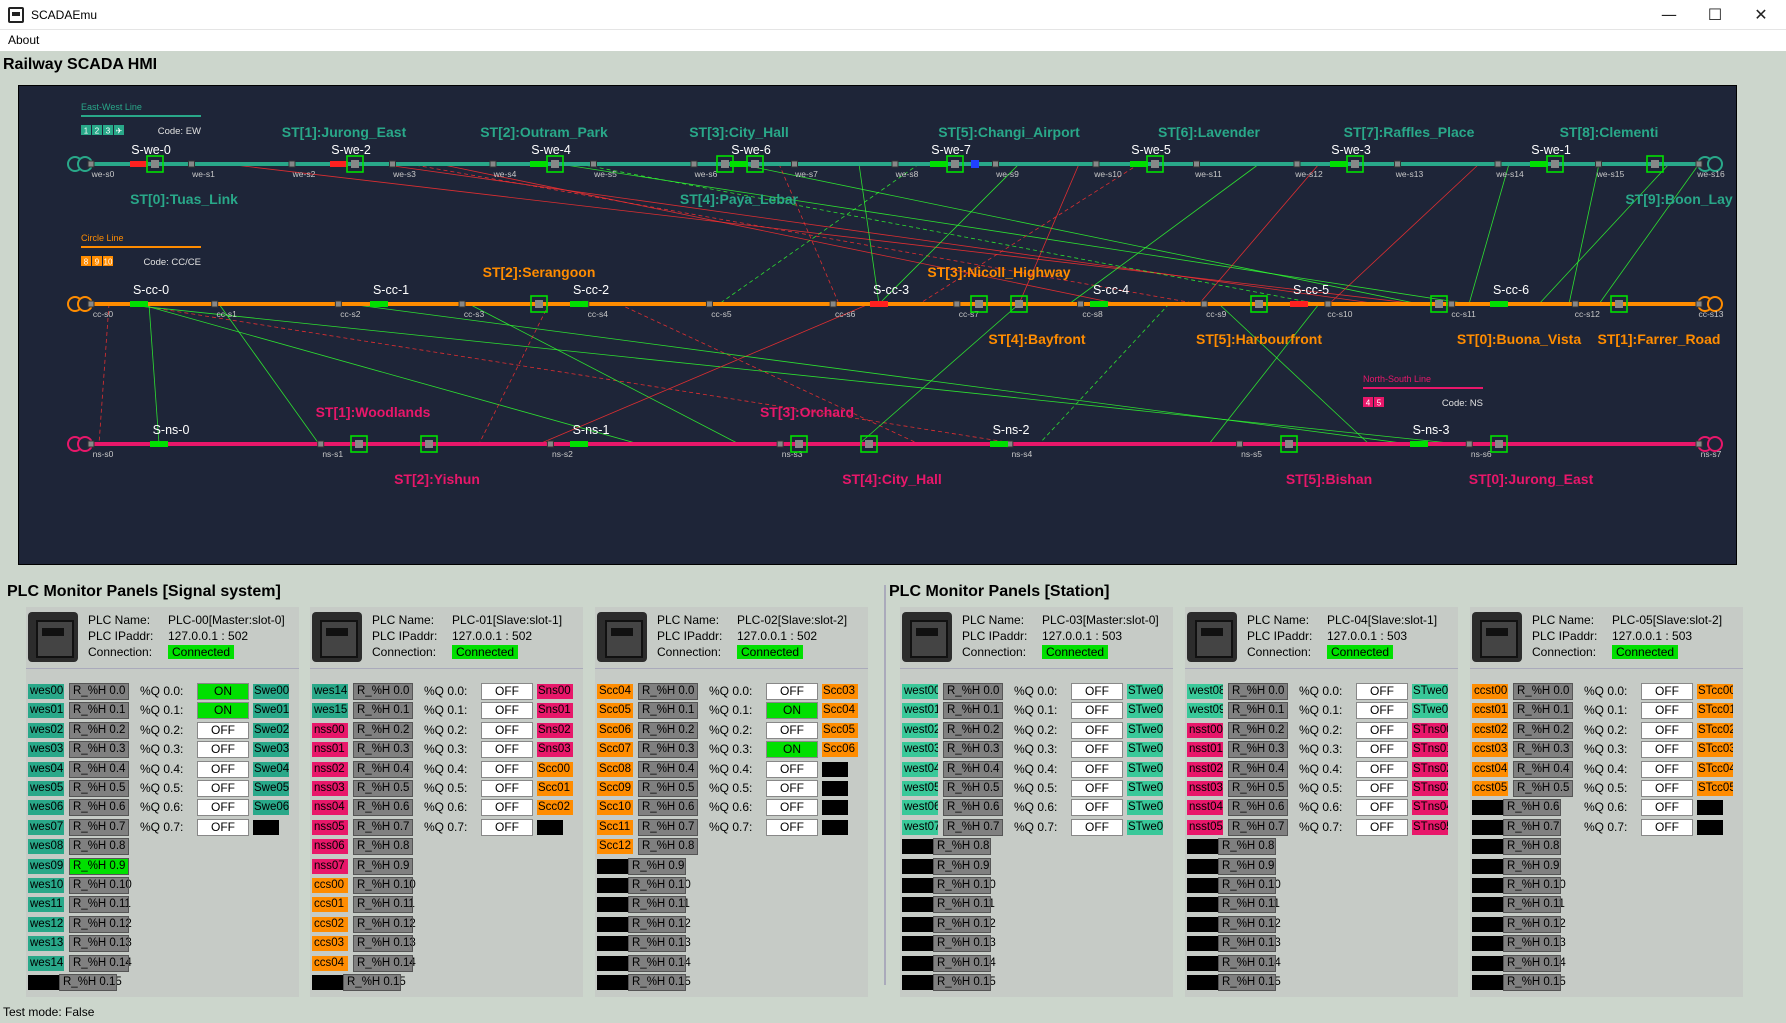  Describe the element at coordinates (1329, 479) in the screenshot. I see `station-label: ST[5]:Bishan` at that location.